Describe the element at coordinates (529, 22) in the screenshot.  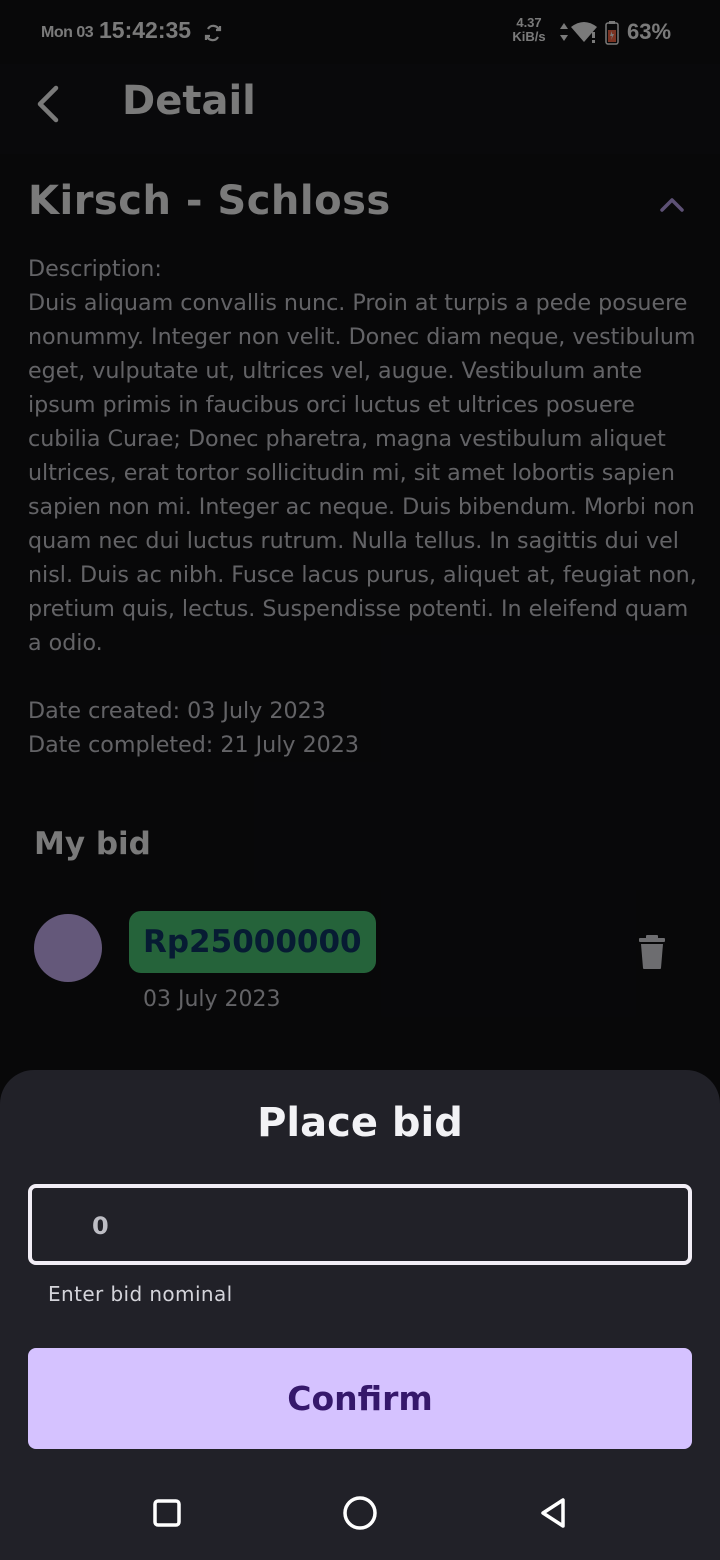
I see `network-speed-value: 4.37` at that location.